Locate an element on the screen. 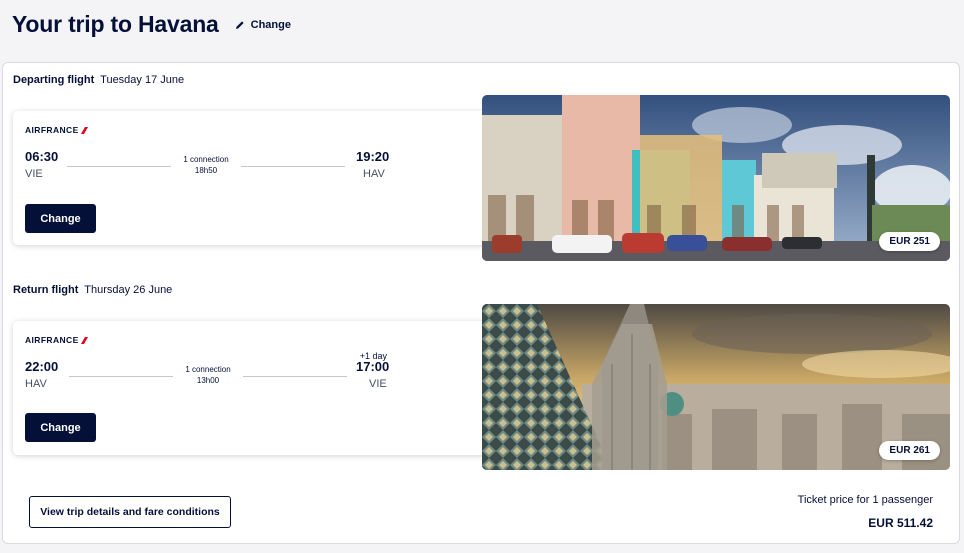 This screenshot has width=964, height=553. flight-duration: 18h50 is located at coordinates (206, 170).